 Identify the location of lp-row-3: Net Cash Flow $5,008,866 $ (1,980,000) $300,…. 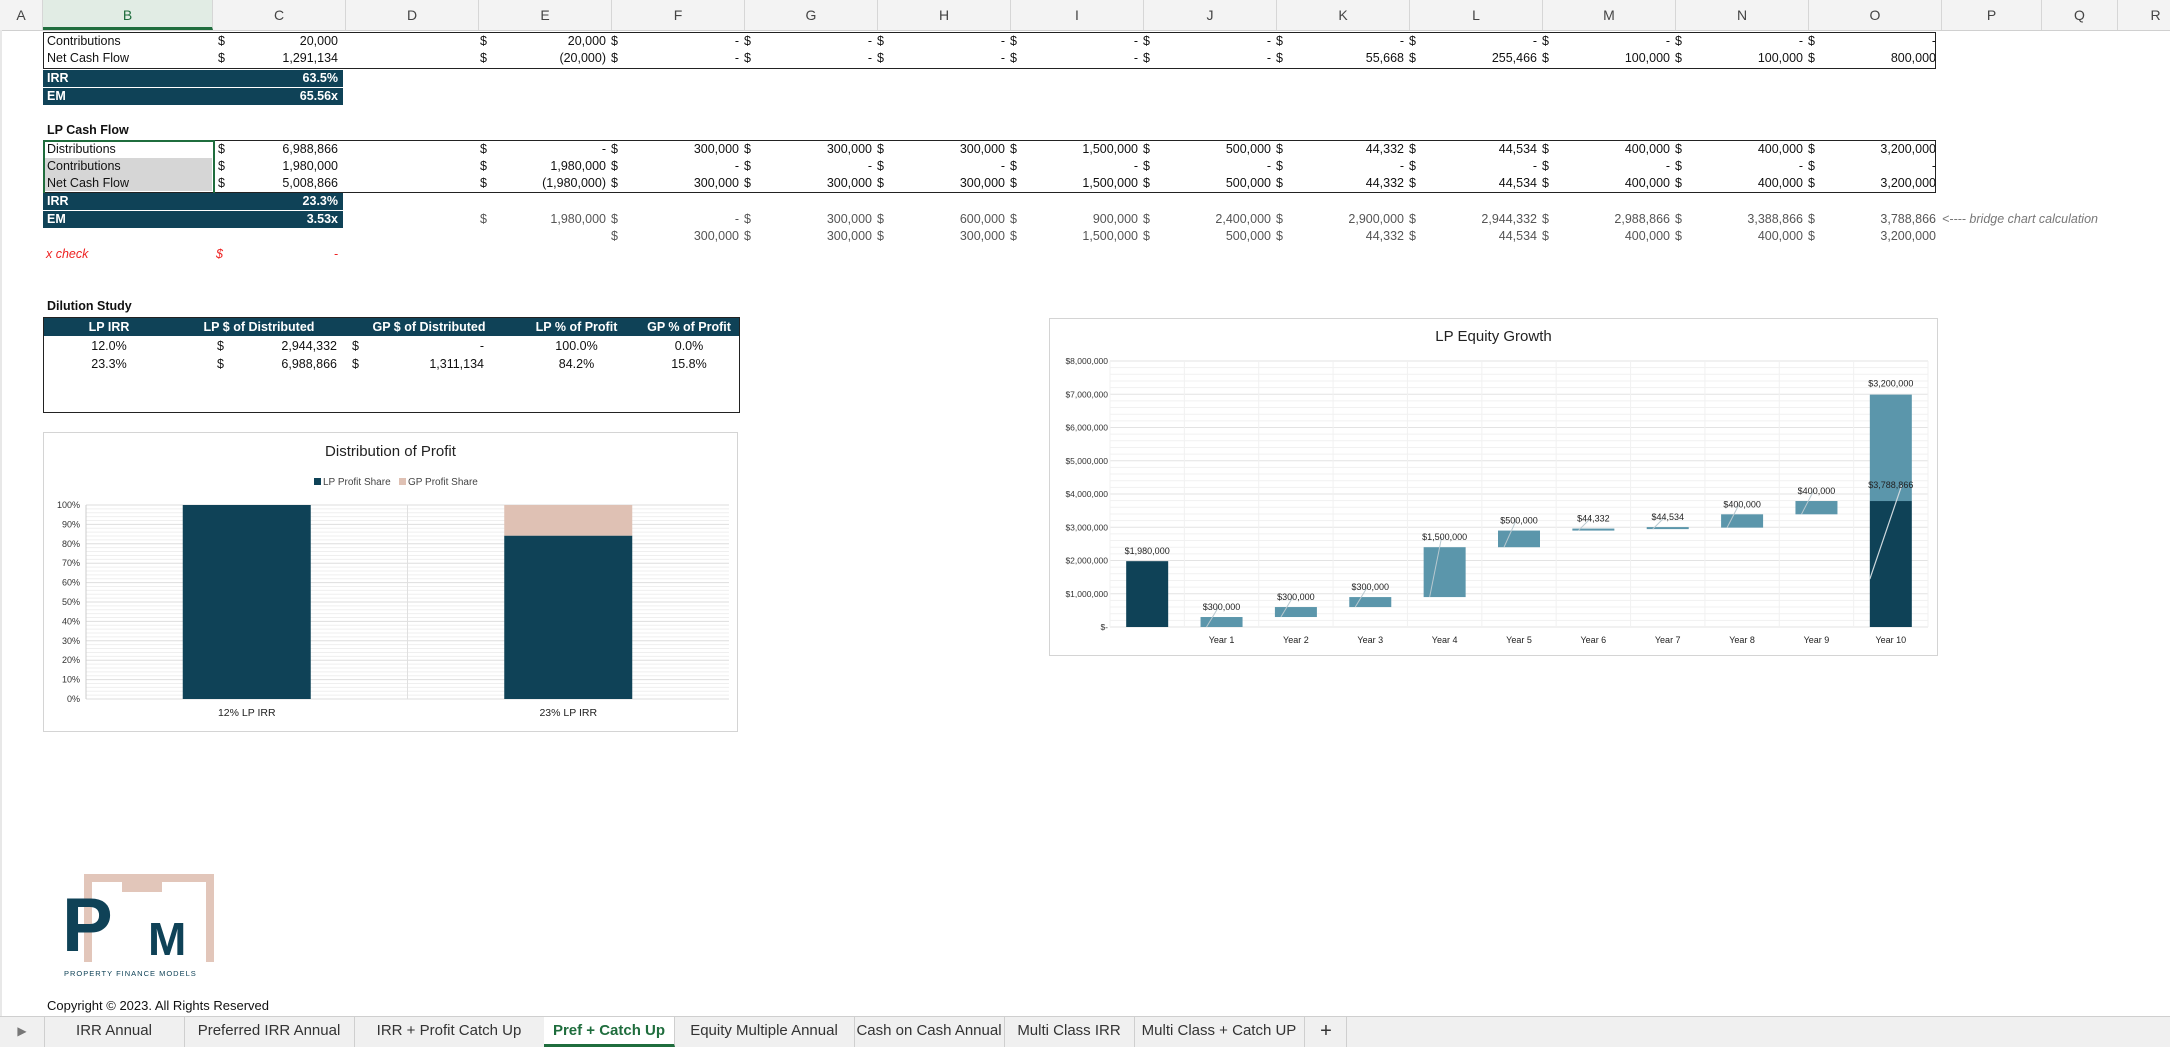
(1085, 183).